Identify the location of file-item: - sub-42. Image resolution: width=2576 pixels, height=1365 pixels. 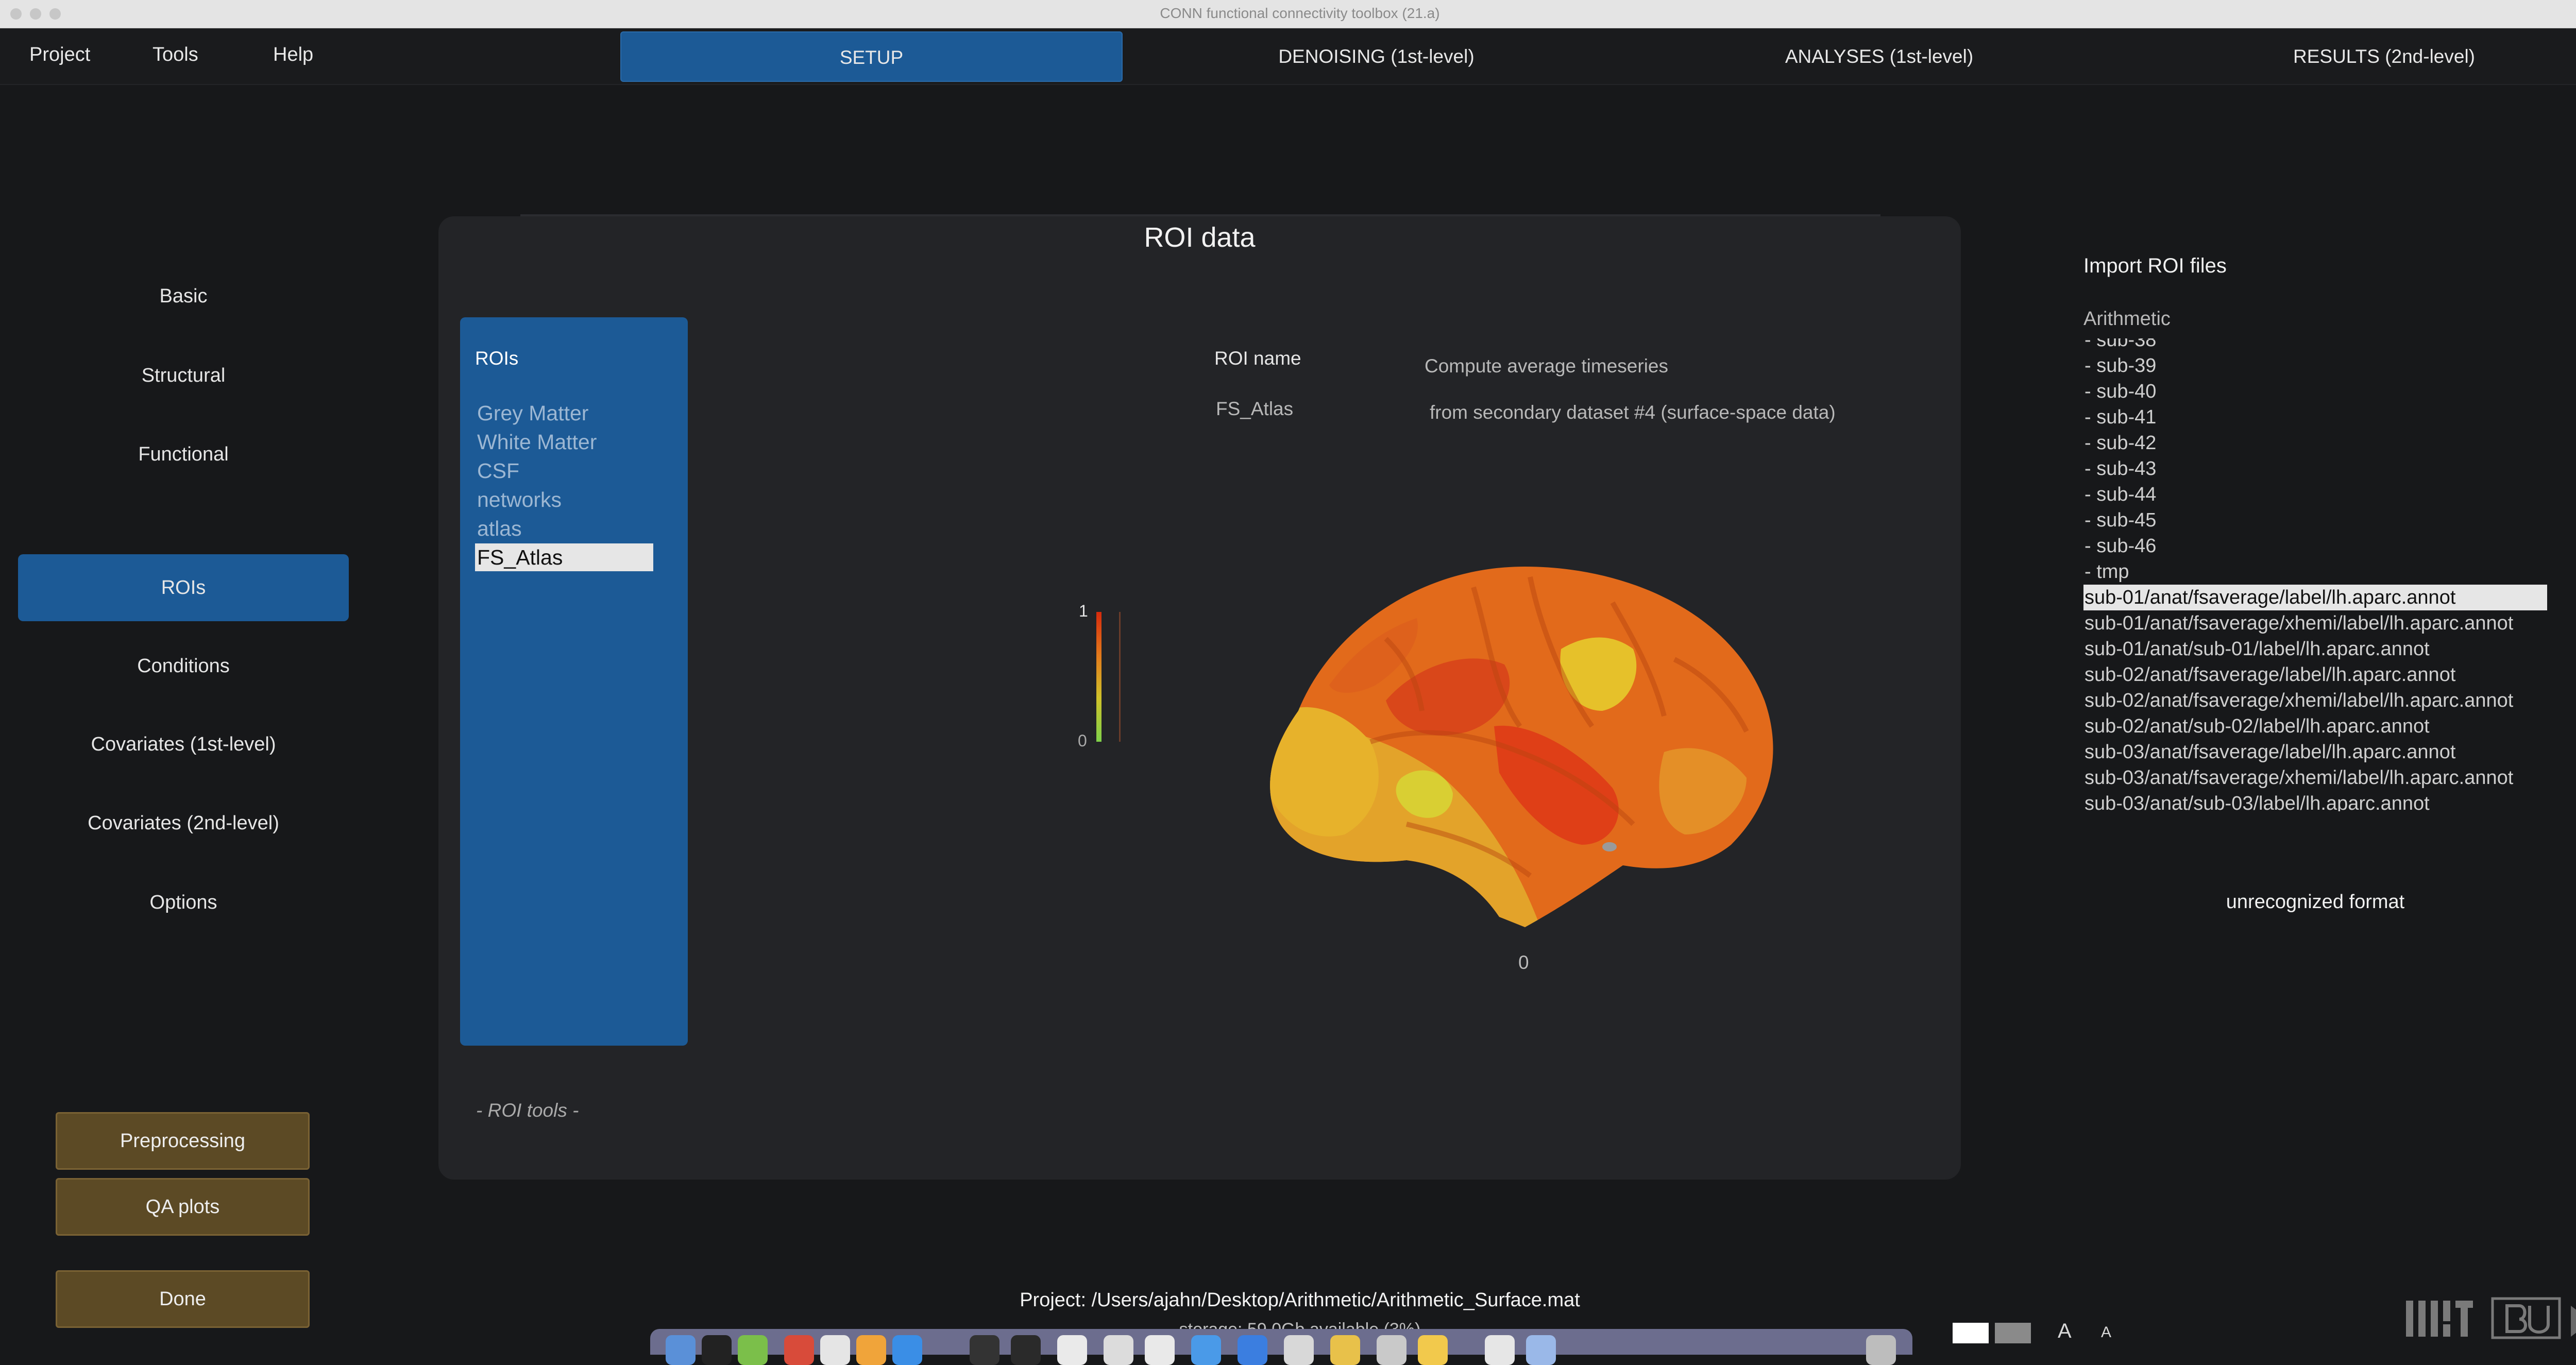
(2315, 443).